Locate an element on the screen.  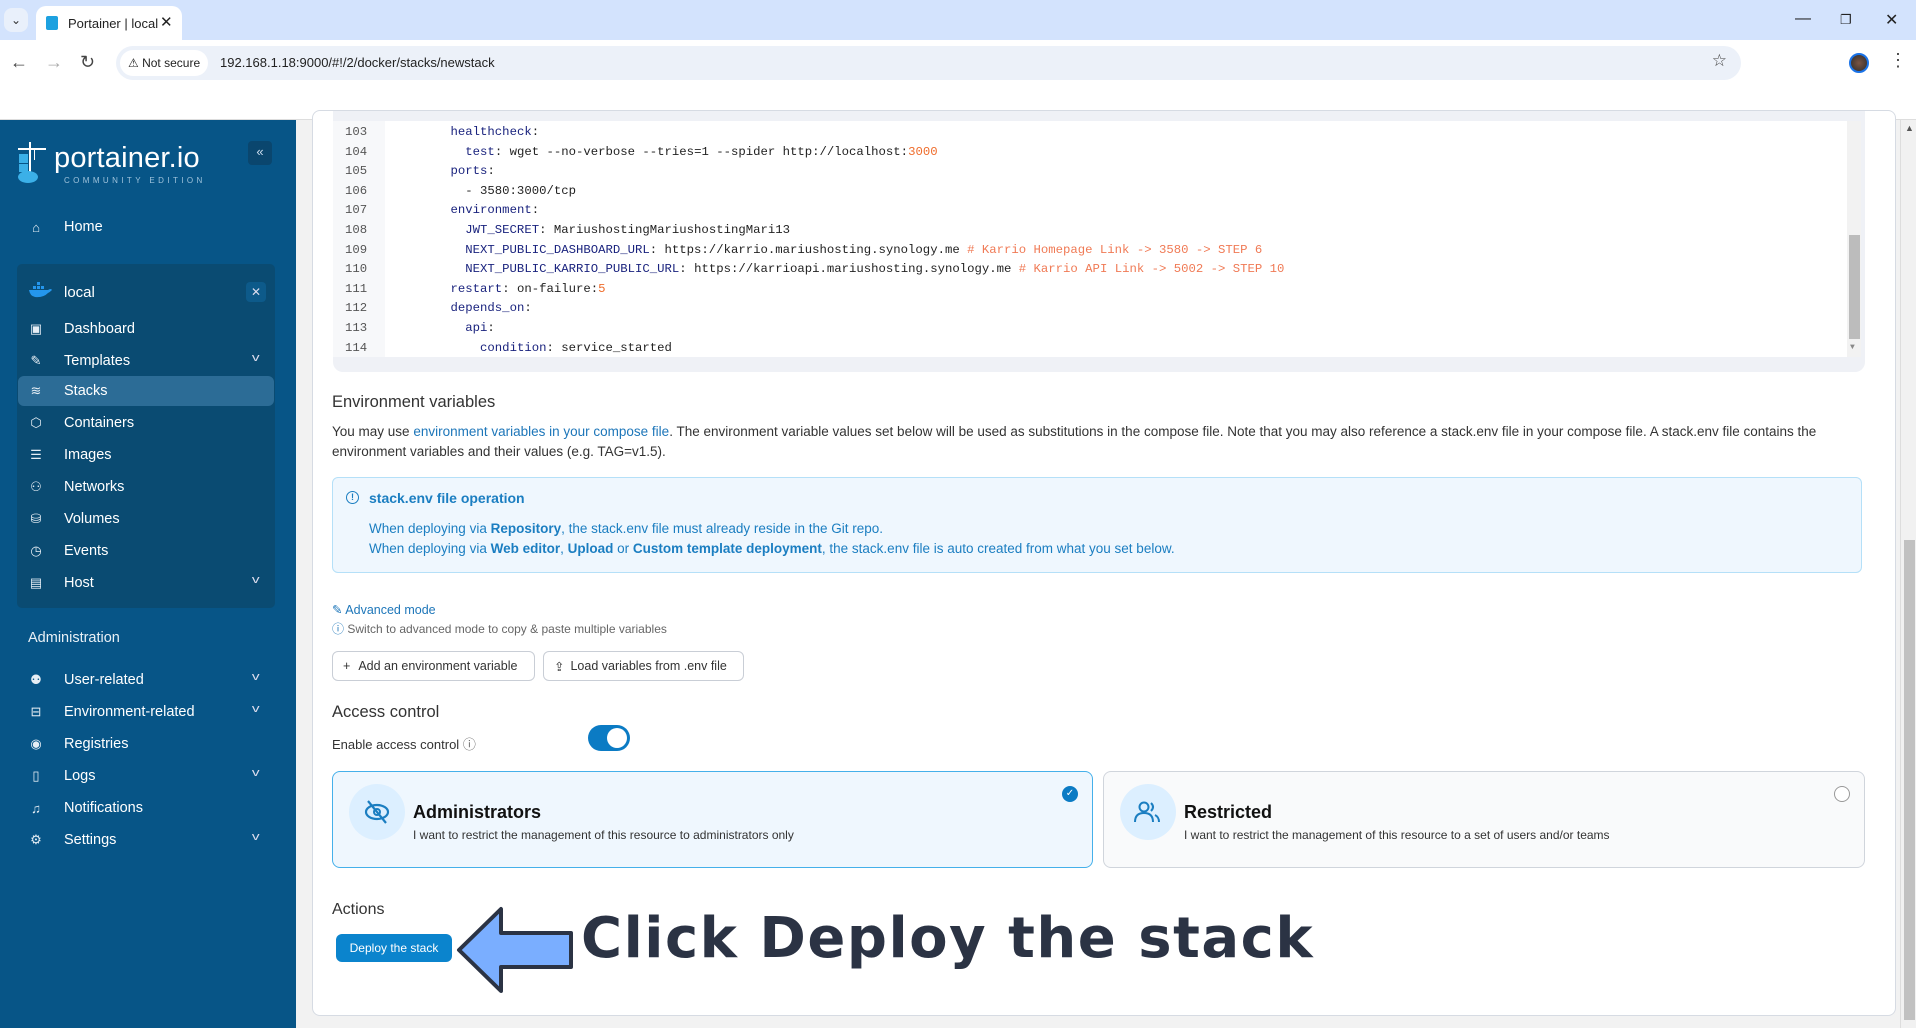
sidebar-item-dashboard: ▣ Dashboard is located at coordinates (146, 329).